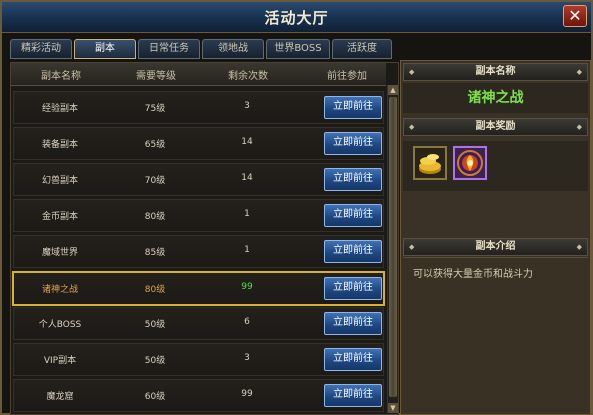 The height and width of the screenshot is (415, 593). What do you see at coordinates (473, 274) in the screenshot?
I see `intro-text: 可以获得大量金币和战斗力` at bounding box center [473, 274].